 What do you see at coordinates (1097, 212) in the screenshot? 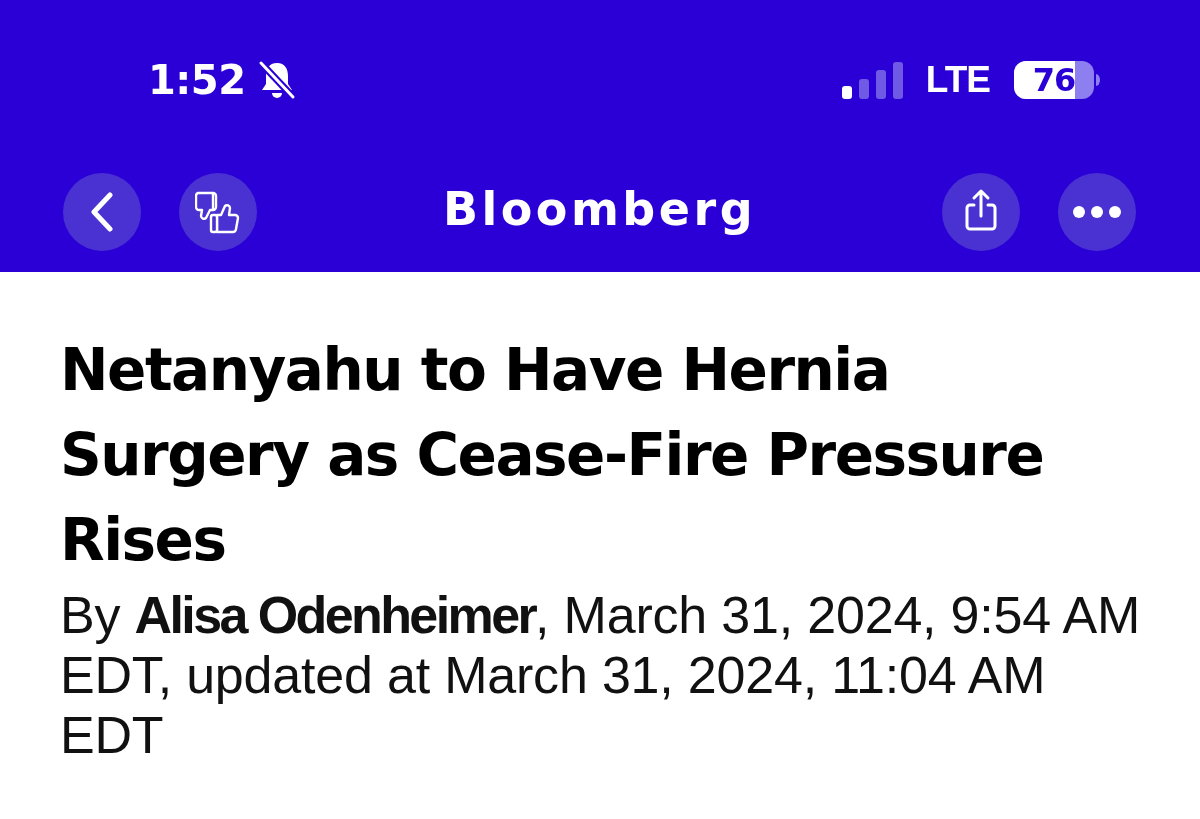
I see `more-icon` at bounding box center [1097, 212].